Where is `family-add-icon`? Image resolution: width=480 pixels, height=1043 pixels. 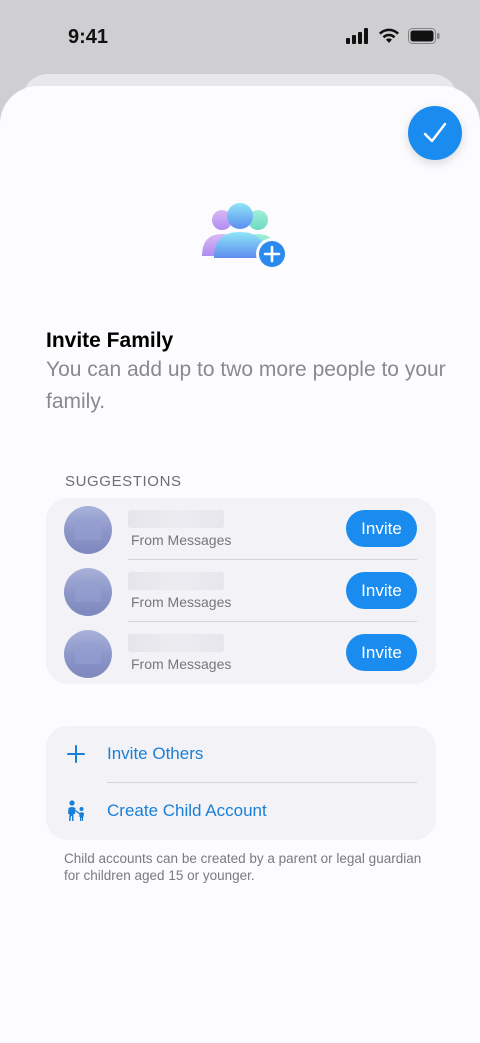
family-add-icon is located at coordinates (245, 236).